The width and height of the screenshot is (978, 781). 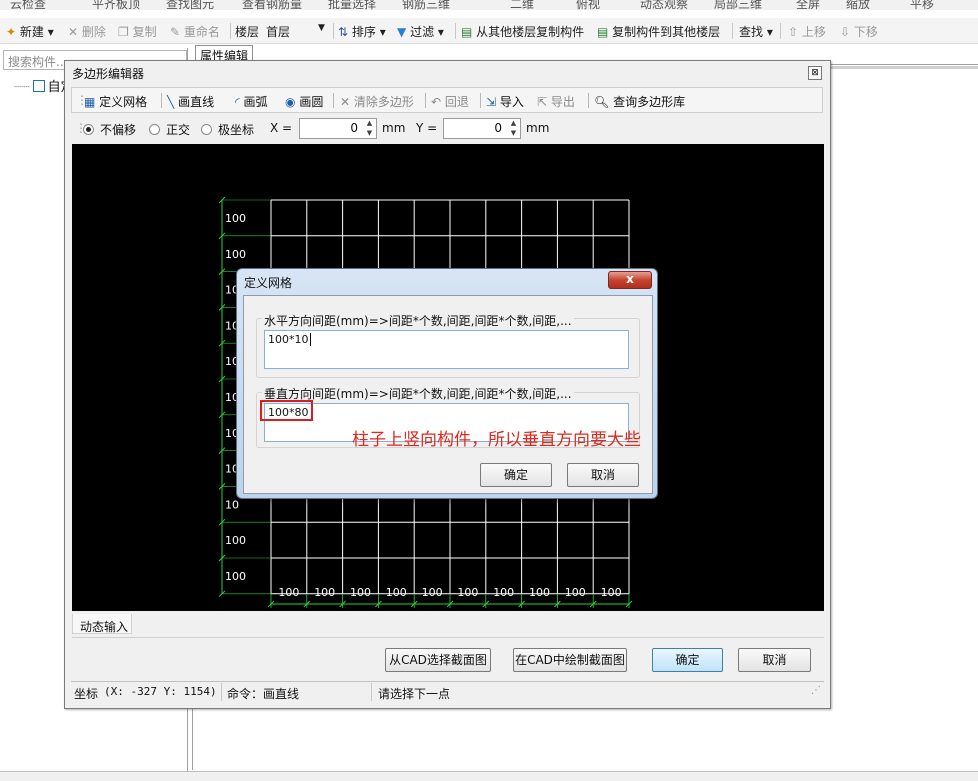 What do you see at coordinates (290, 102) in the screenshot?
I see `circle-icon: ◉` at bounding box center [290, 102].